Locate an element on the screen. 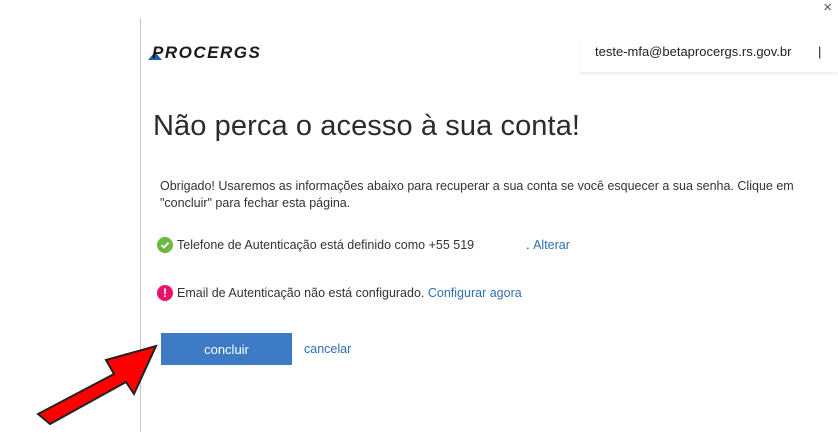 This screenshot has height=437, width=838. user-email: teste-mfa@betaprocergs.rs.gov.br is located at coordinates (693, 51).